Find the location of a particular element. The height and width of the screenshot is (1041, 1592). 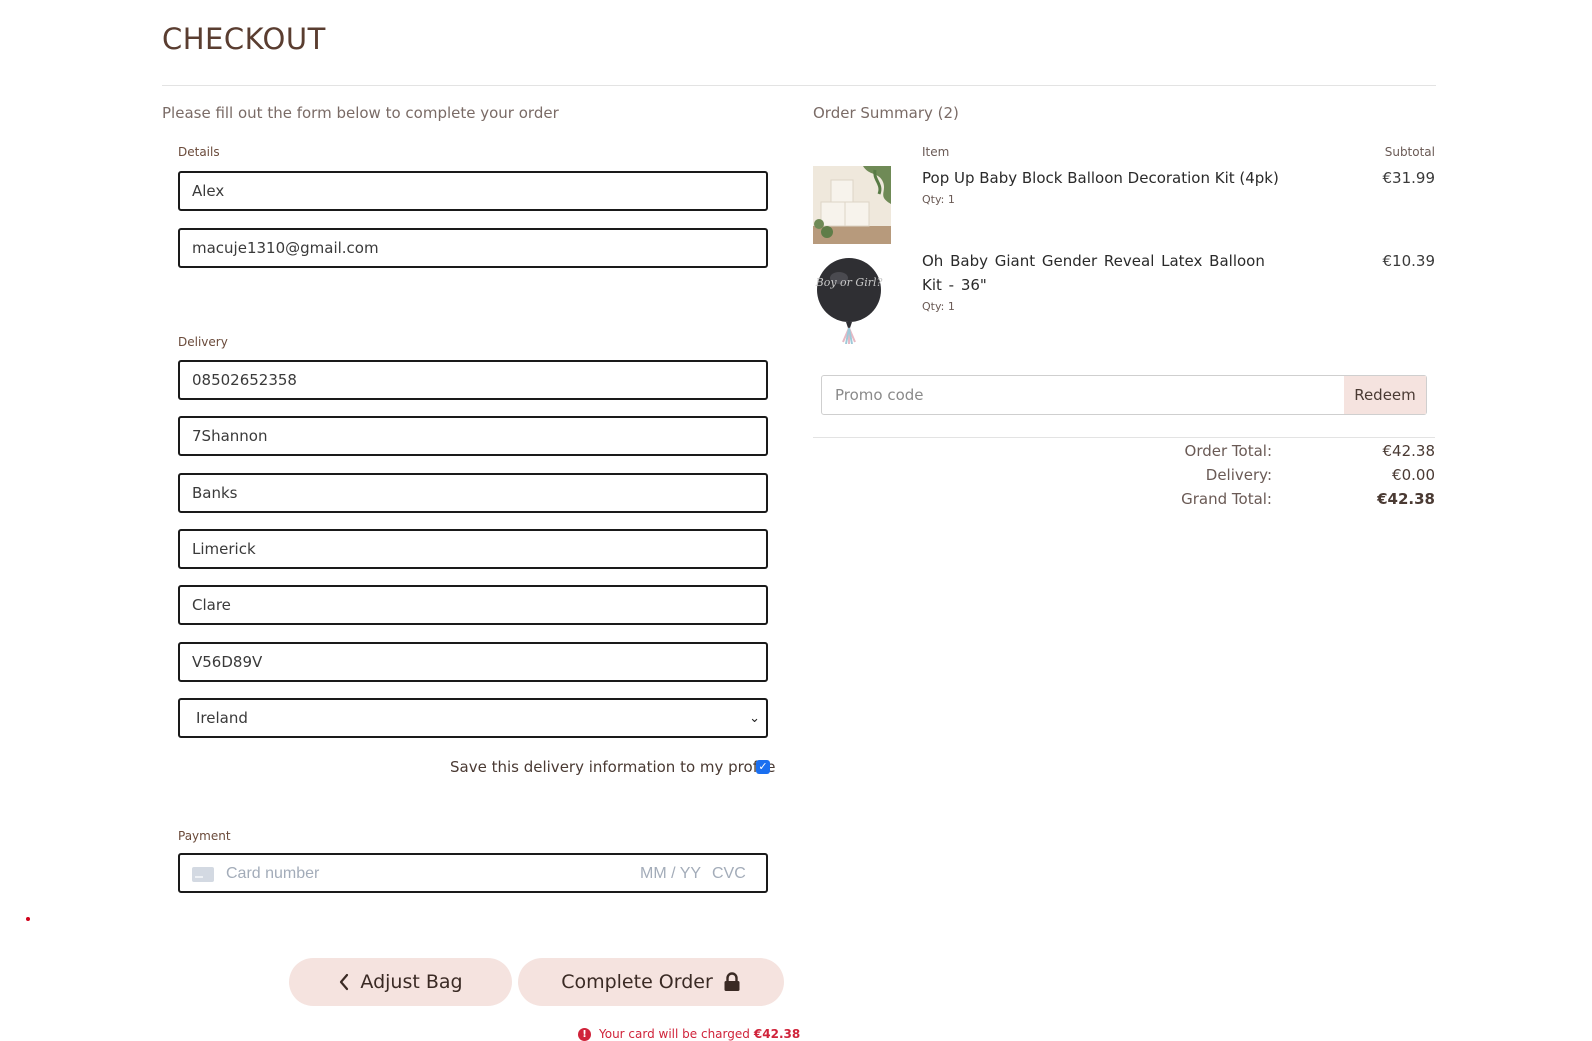

complete-order-label: Complete Order is located at coordinates (637, 982).